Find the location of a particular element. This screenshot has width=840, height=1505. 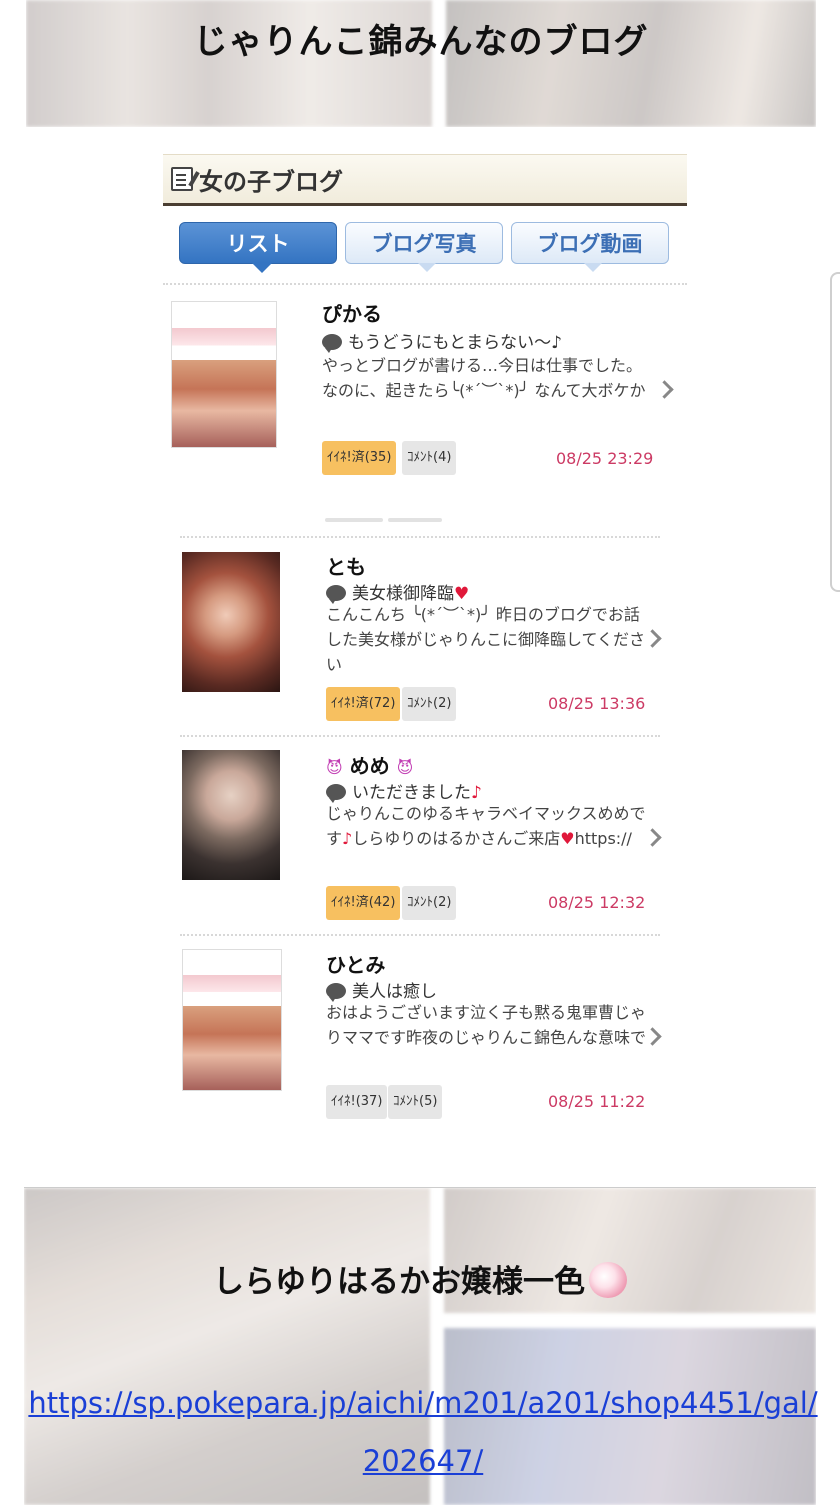

entry-subject: いただきました♪ is located at coordinates (404, 790).